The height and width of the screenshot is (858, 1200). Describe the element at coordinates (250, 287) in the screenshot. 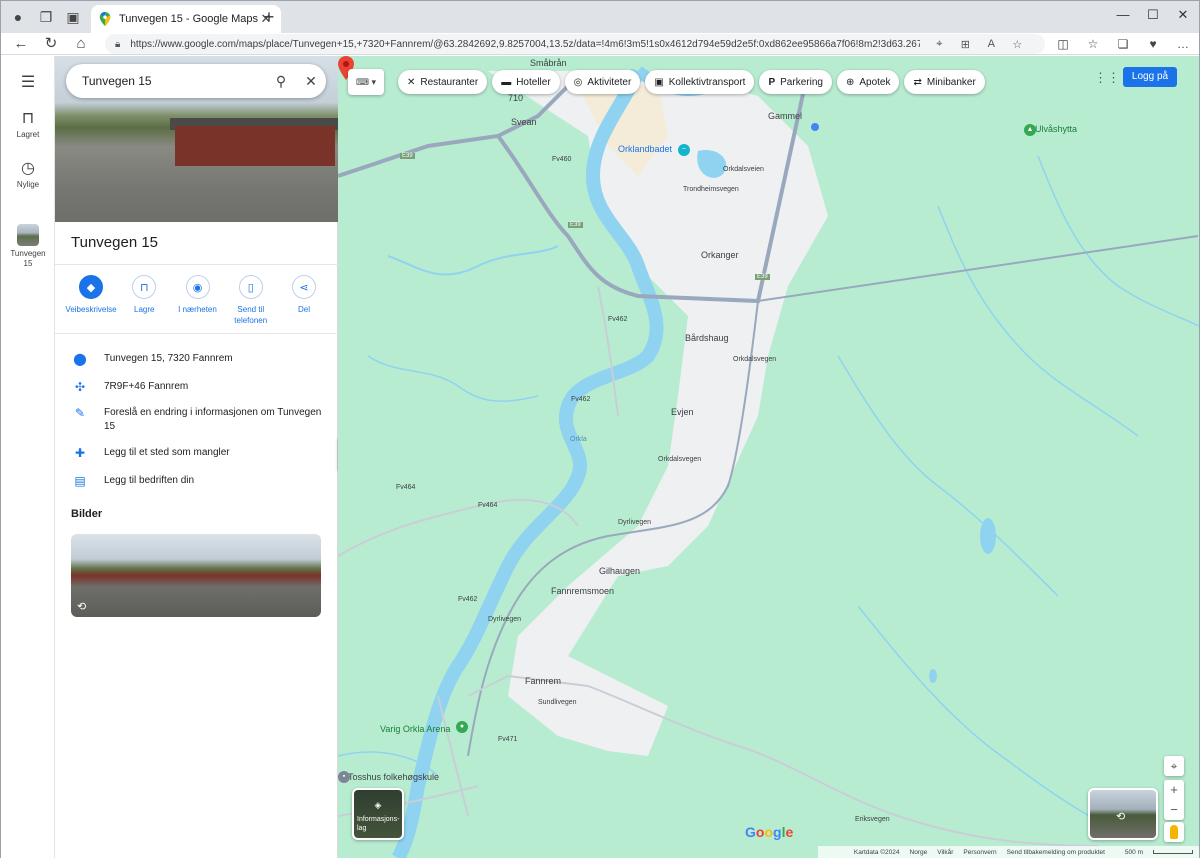

I see `send-to-phone-icon: ▯` at that location.